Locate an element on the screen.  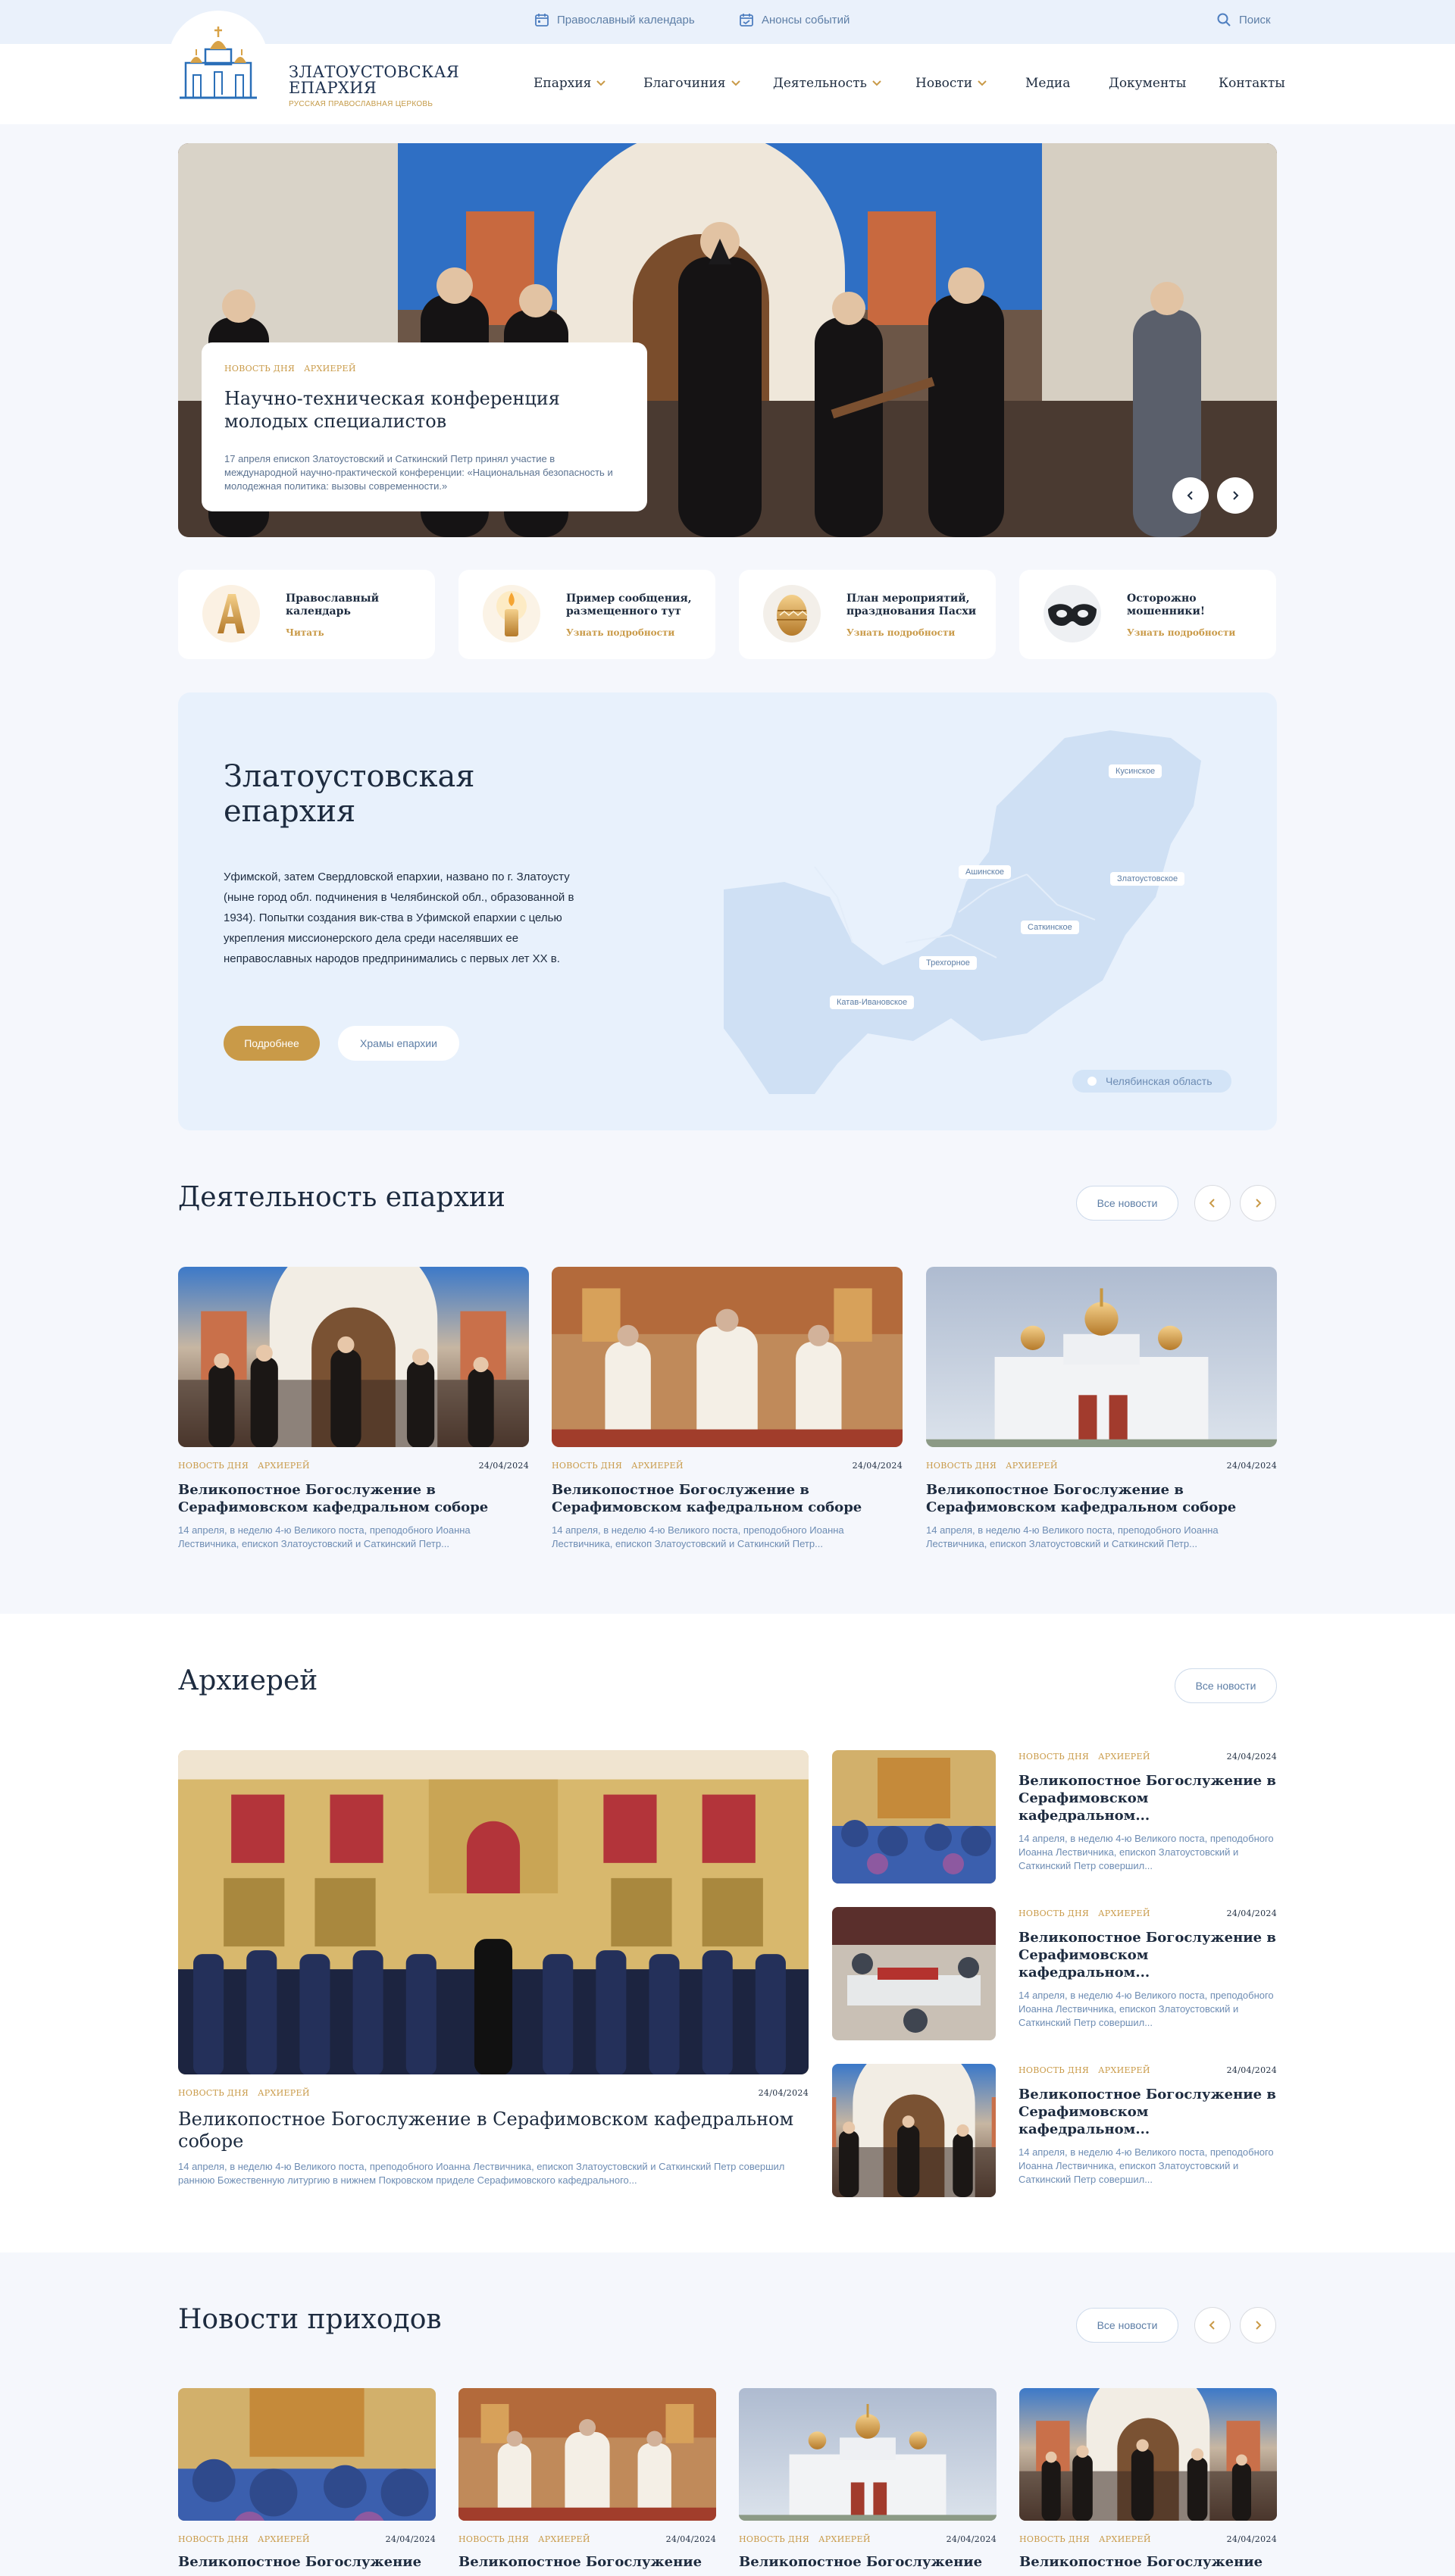
nav-item-news: Новости is located at coordinates (951, 83).